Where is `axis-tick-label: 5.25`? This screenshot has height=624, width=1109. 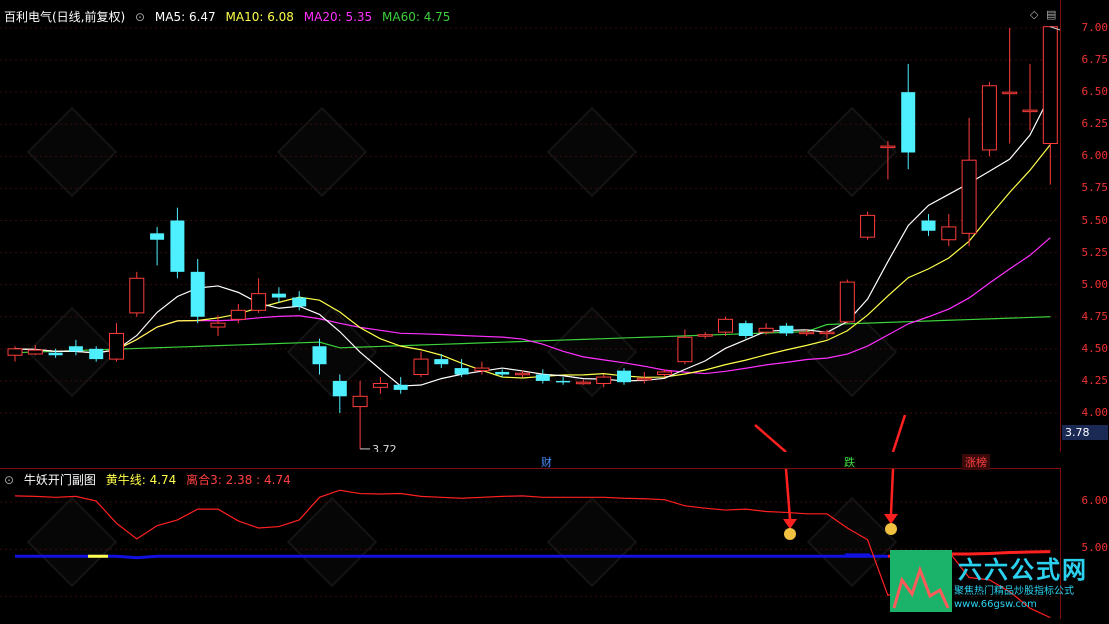 axis-tick-label: 5.25 is located at coordinates (1095, 252).